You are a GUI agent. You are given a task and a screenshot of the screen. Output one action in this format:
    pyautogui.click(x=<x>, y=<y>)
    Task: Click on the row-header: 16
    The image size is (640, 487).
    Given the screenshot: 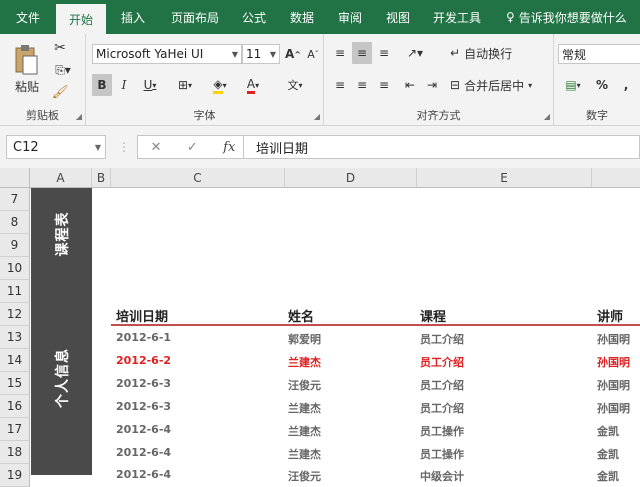 What is the action you would take?
    pyautogui.click(x=15, y=406)
    